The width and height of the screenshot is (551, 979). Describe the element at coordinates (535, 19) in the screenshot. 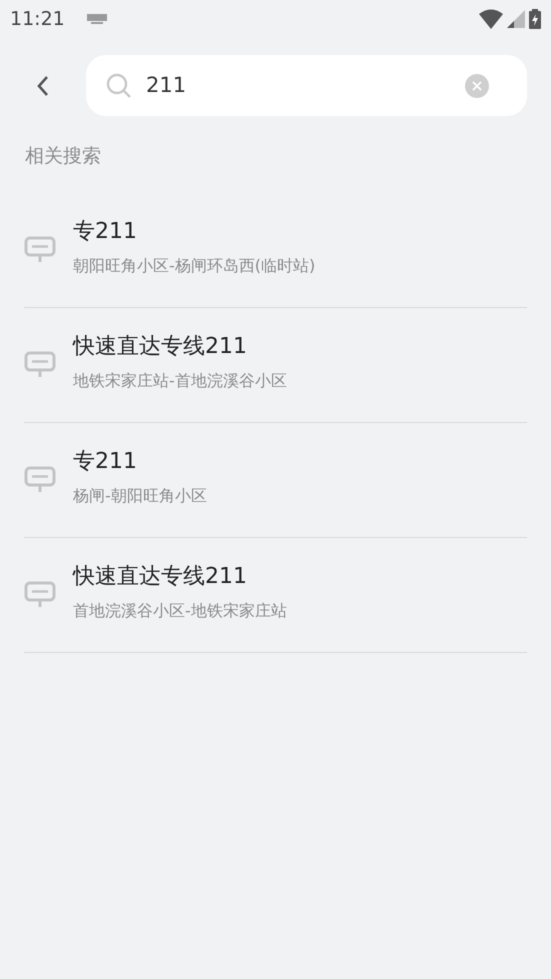

I see `battery-icon` at that location.